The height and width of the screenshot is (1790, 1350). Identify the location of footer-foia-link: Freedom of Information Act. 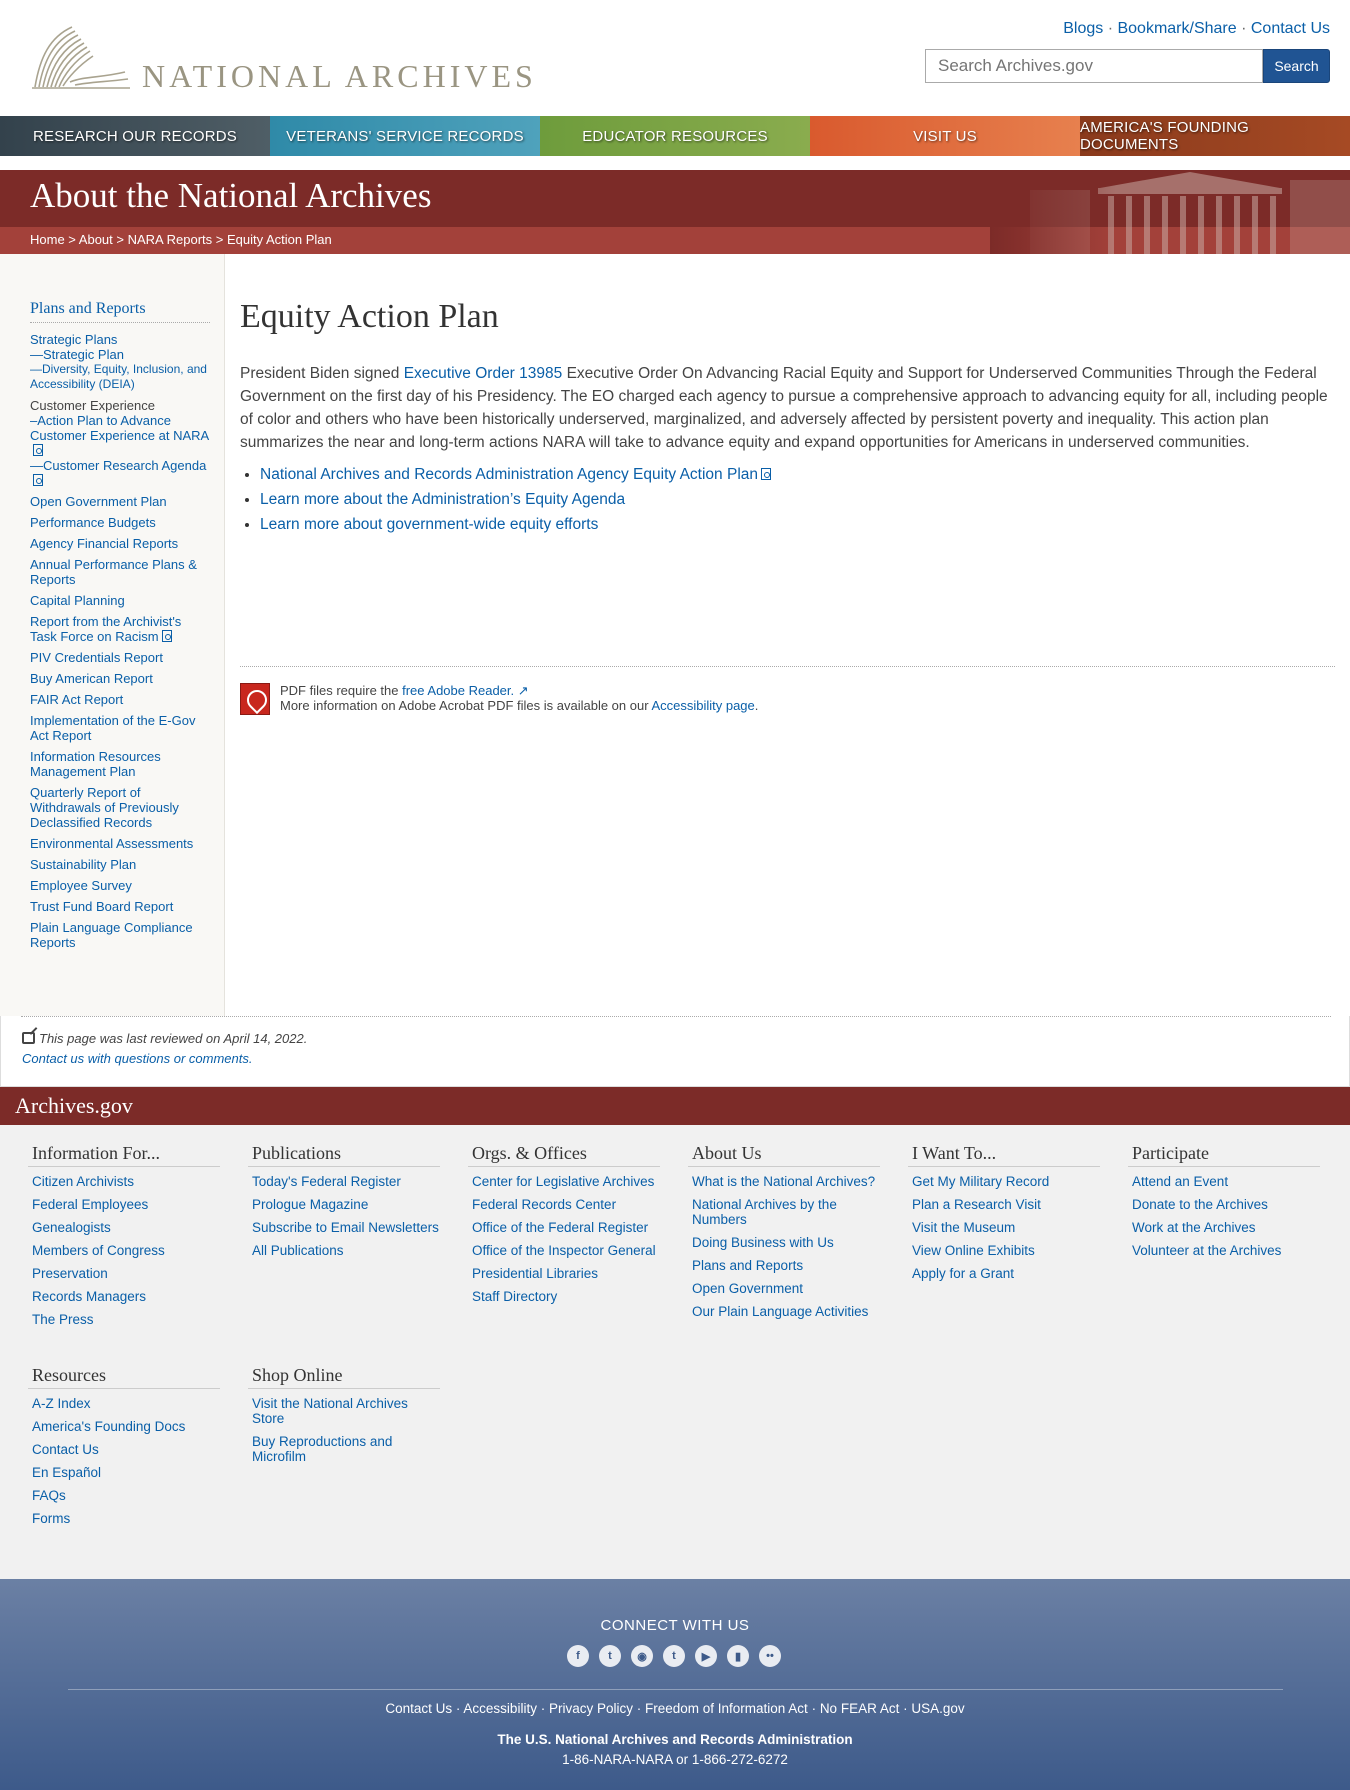
(726, 1708).